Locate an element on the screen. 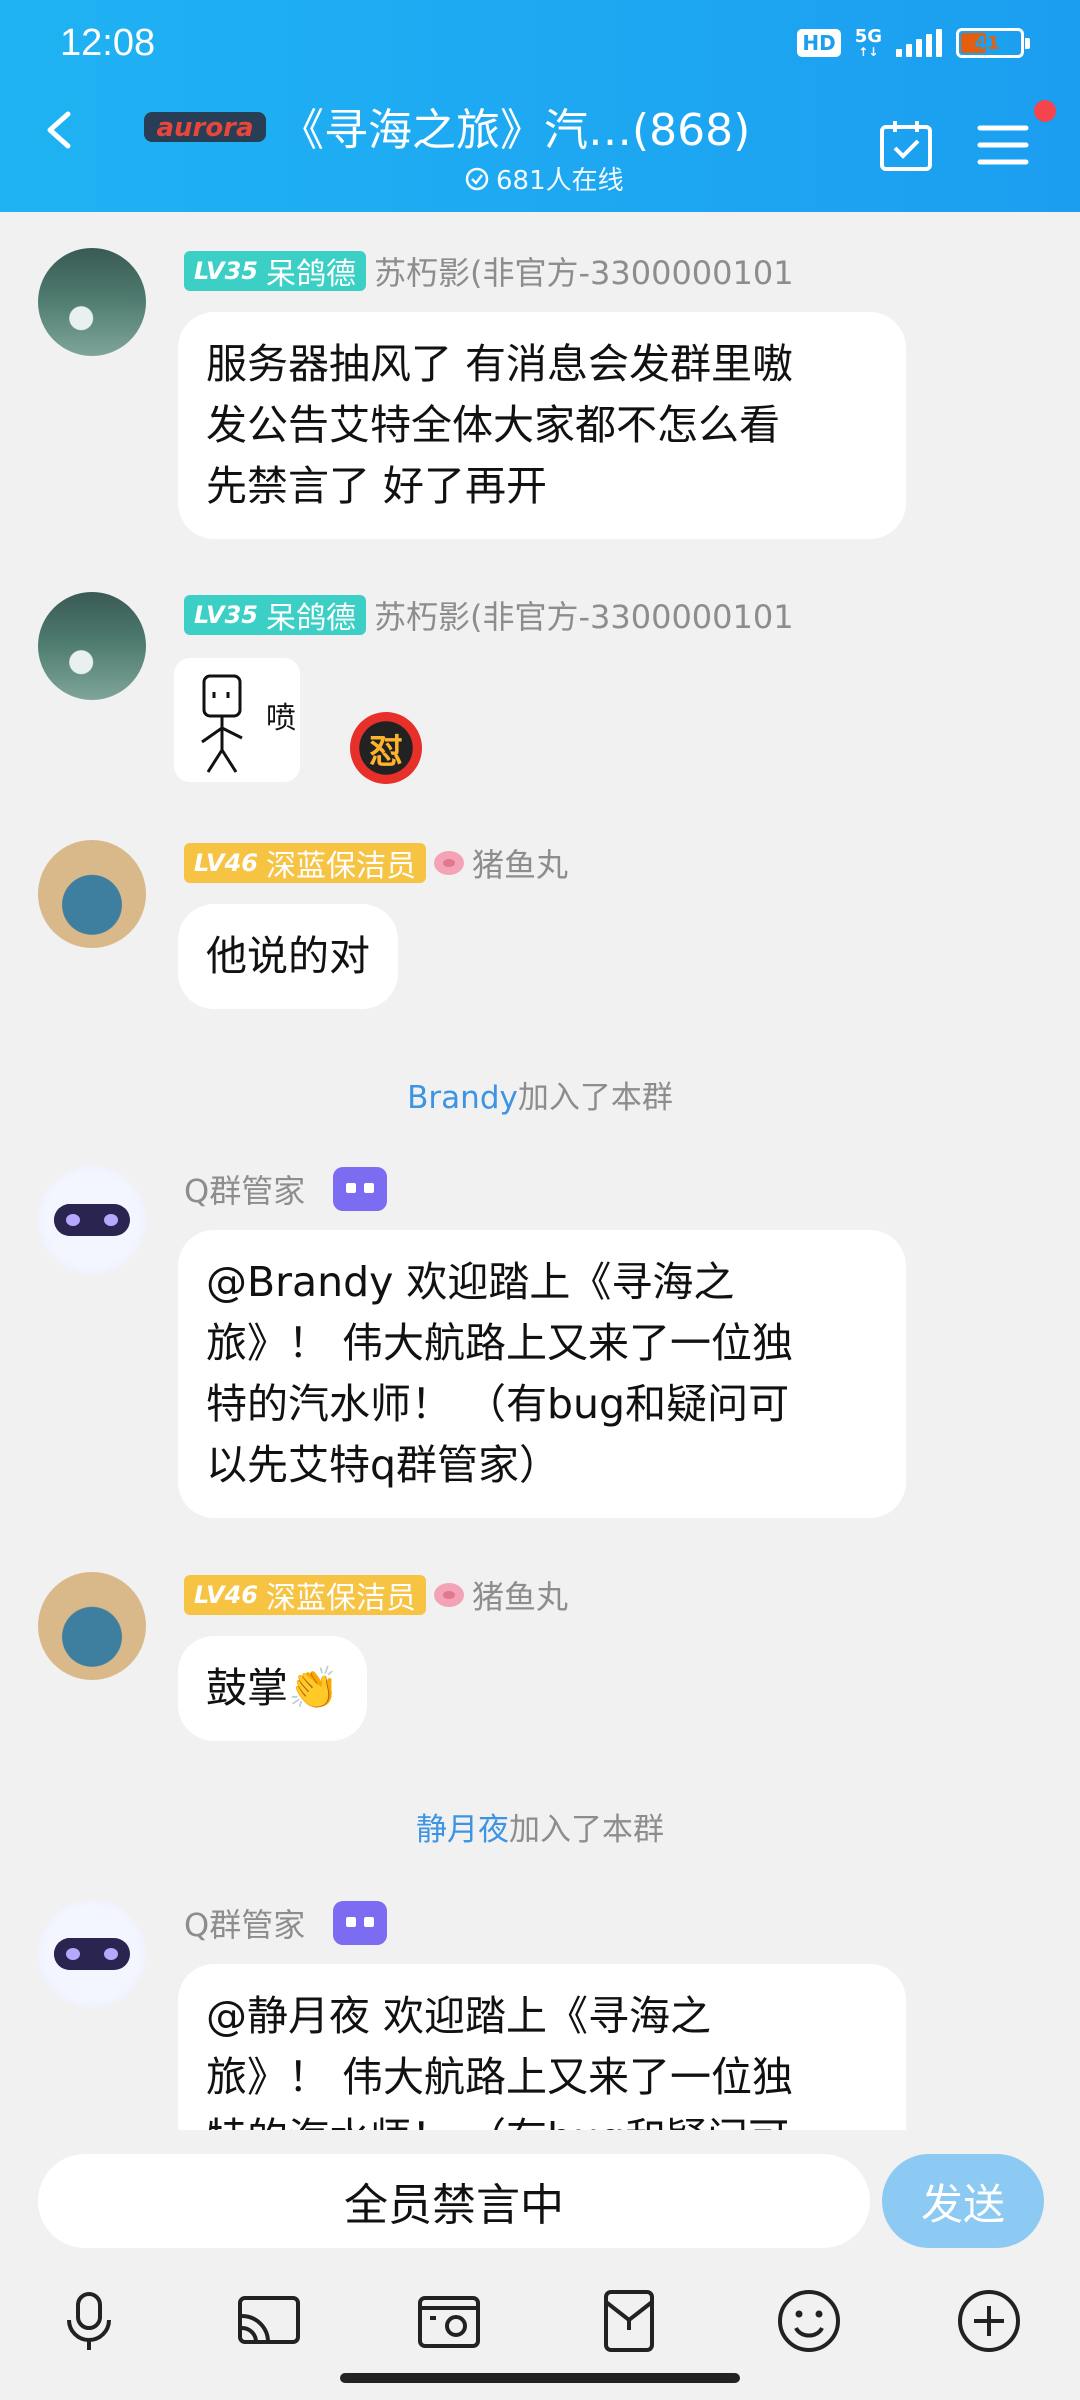 This screenshot has height=2400, width=1080. muted-input-field: 全员禁言中 is located at coordinates (454, 2201).